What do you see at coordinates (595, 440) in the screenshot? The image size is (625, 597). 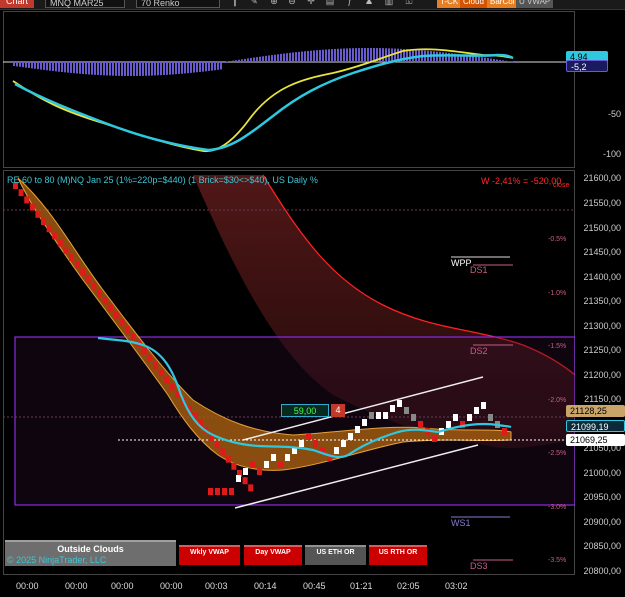 I see `price-pill: 21069,25` at bounding box center [595, 440].